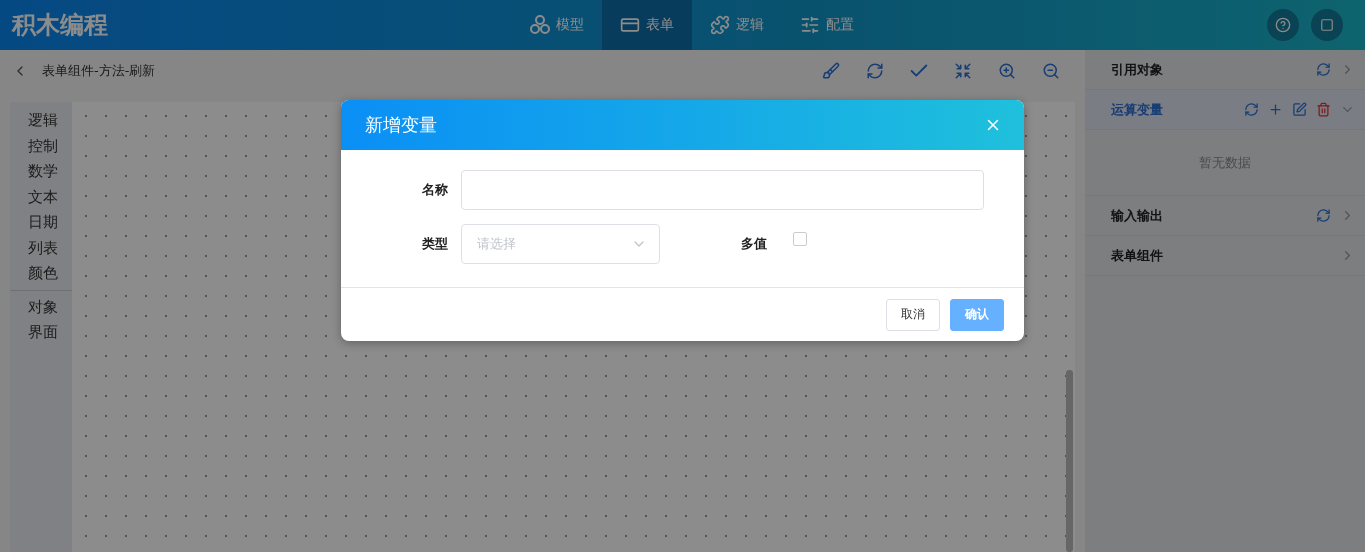 The image size is (1365, 552). Describe the element at coordinates (1225, 216) in the screenshot. I see `panel-section-header: 输入输出` at that location.